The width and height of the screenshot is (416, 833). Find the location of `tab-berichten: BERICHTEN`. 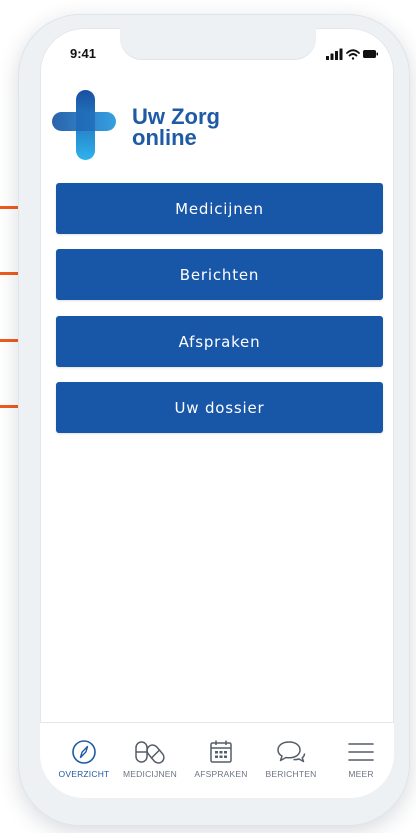

tab-berichten: BERICHTEN is located at coordinates (291, 759).